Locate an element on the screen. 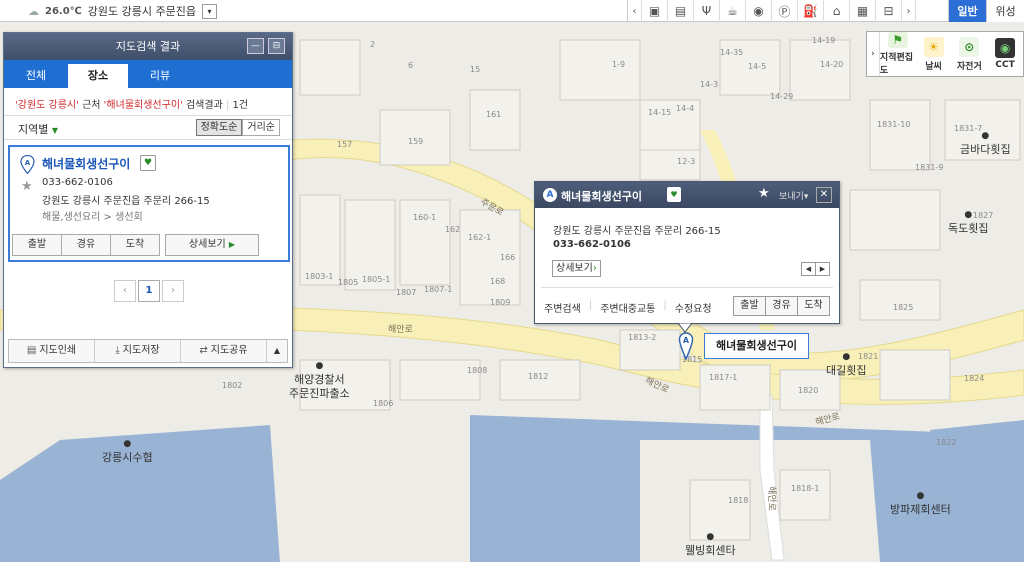 This screenshot has width=1024, height=562. sort-distance-button: 거리순 is located at coordinates (261, 127).